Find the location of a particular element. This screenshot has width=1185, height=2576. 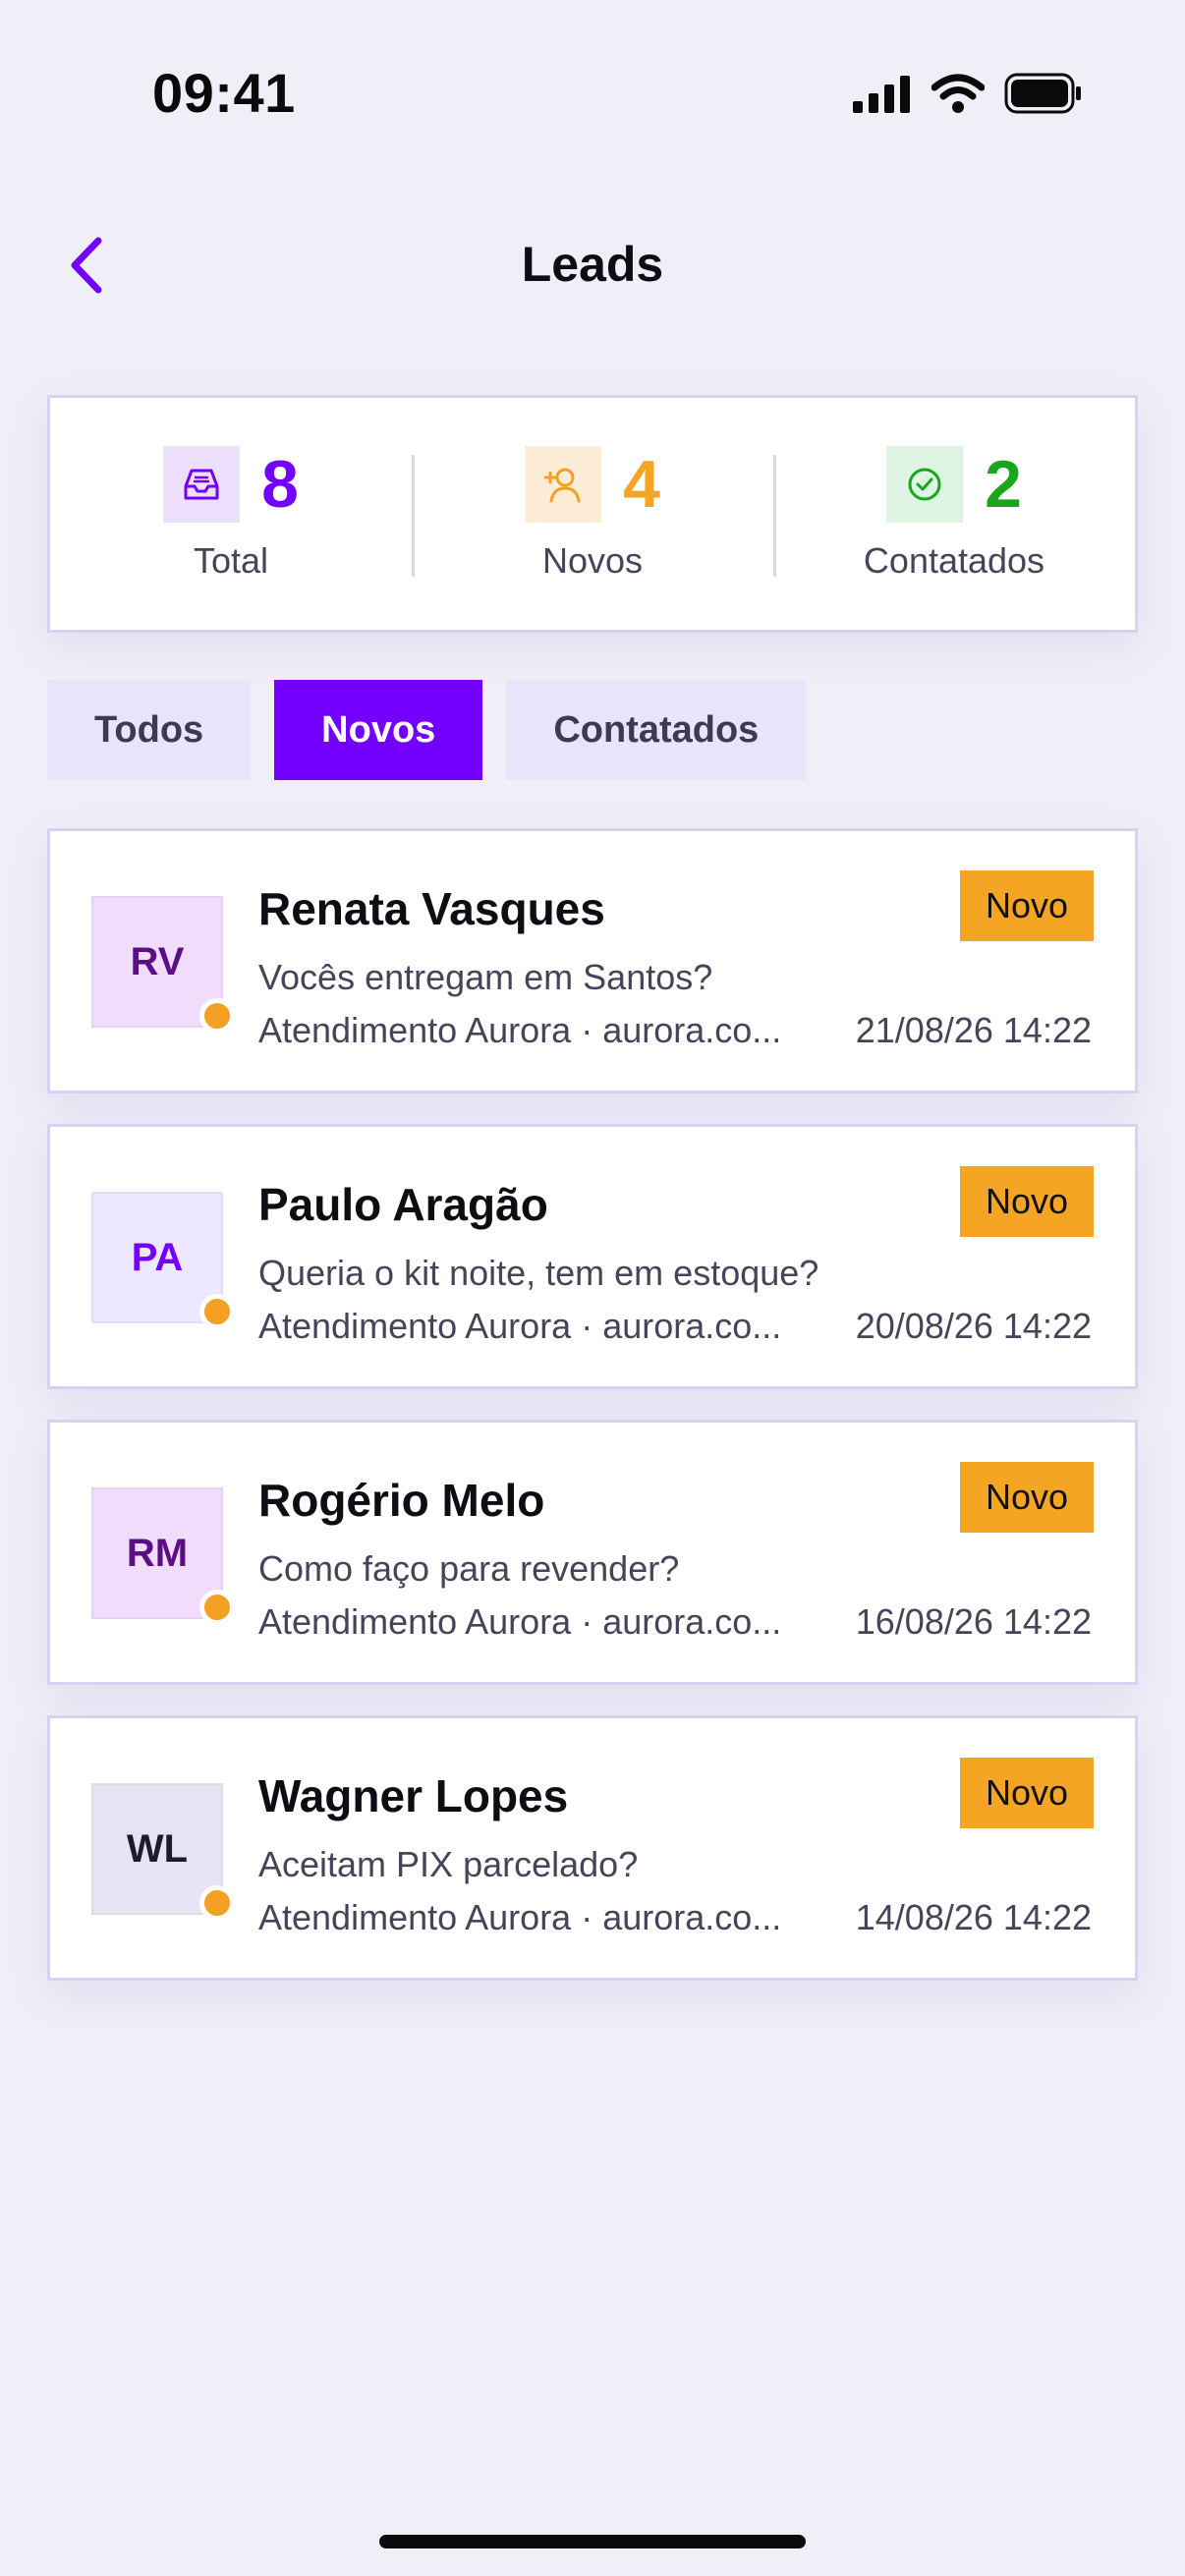

stat-contatados-label: Contatados is located at coordinates (954, 560).